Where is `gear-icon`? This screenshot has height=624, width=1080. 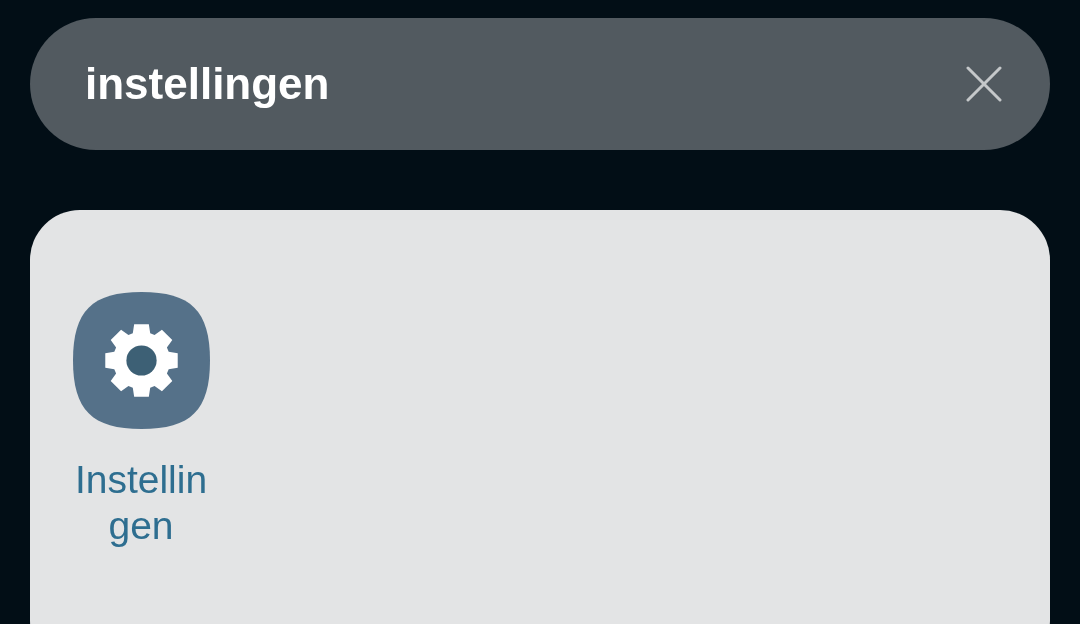 gear-icon is located at coordinates (141, 360).